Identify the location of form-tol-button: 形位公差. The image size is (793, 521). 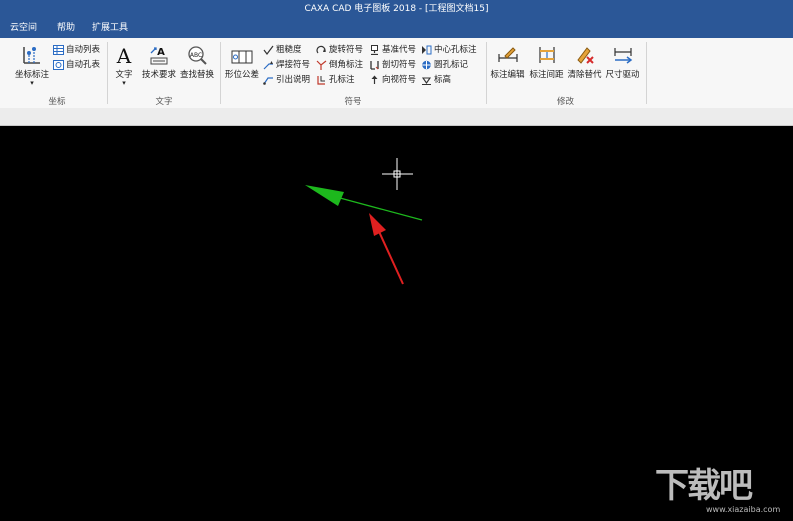
(242, 64).